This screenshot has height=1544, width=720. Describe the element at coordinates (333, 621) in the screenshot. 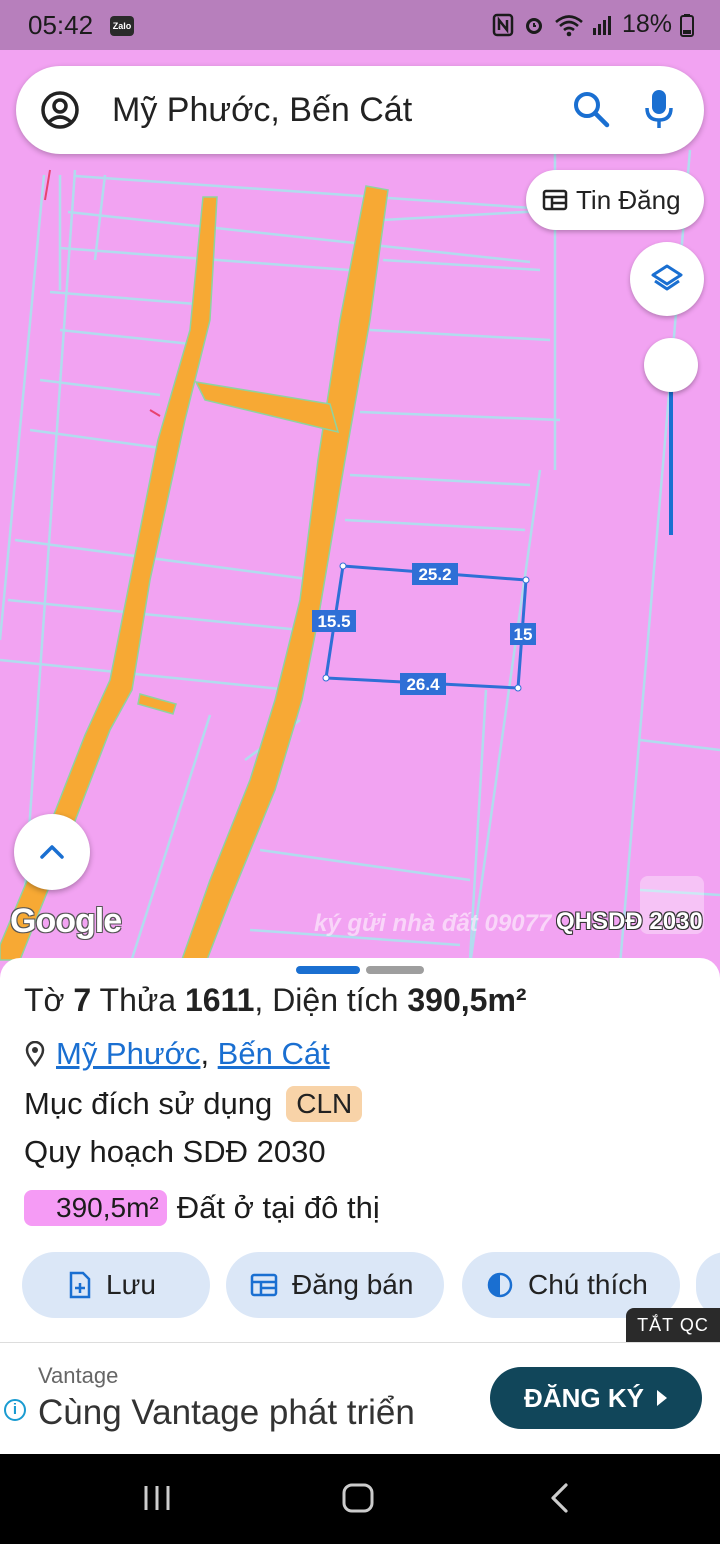

I see `parcel-left-length: 15.5` at that location.